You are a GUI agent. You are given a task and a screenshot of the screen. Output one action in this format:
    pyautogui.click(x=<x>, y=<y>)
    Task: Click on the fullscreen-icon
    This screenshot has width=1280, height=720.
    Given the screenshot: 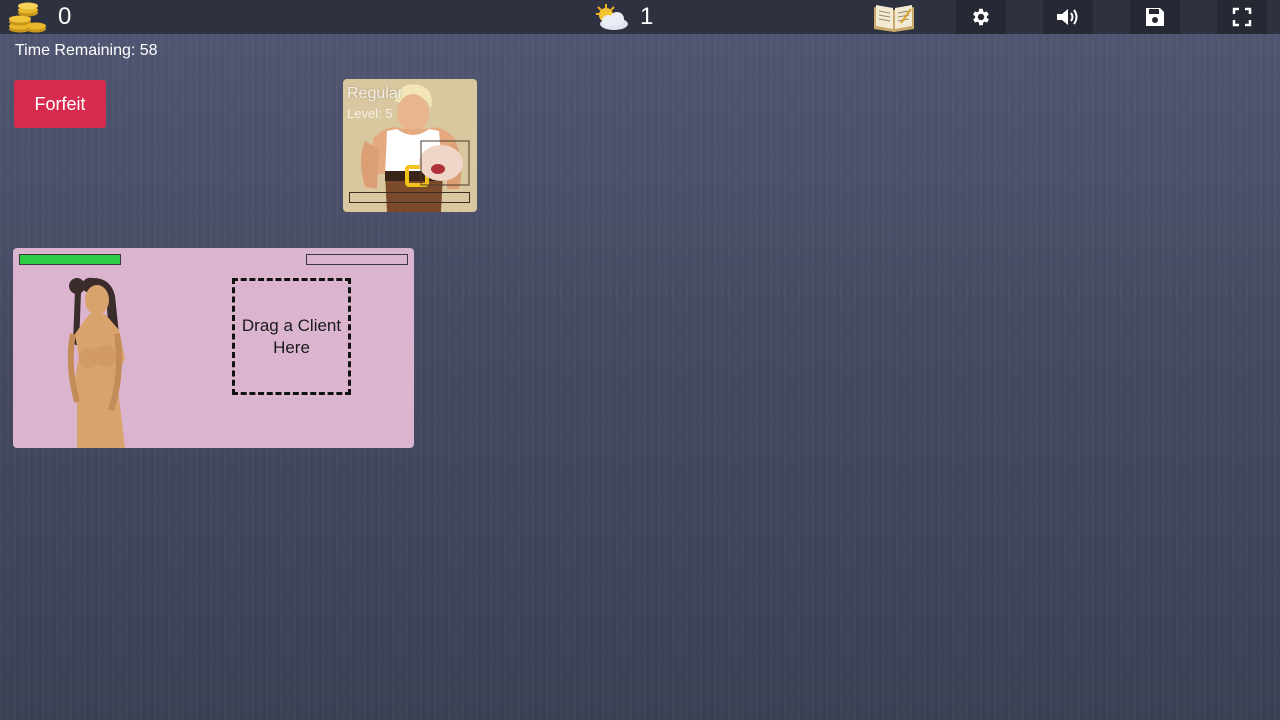 What is the action you would take?
    pyautogui.click(x=1242, y=17)
    